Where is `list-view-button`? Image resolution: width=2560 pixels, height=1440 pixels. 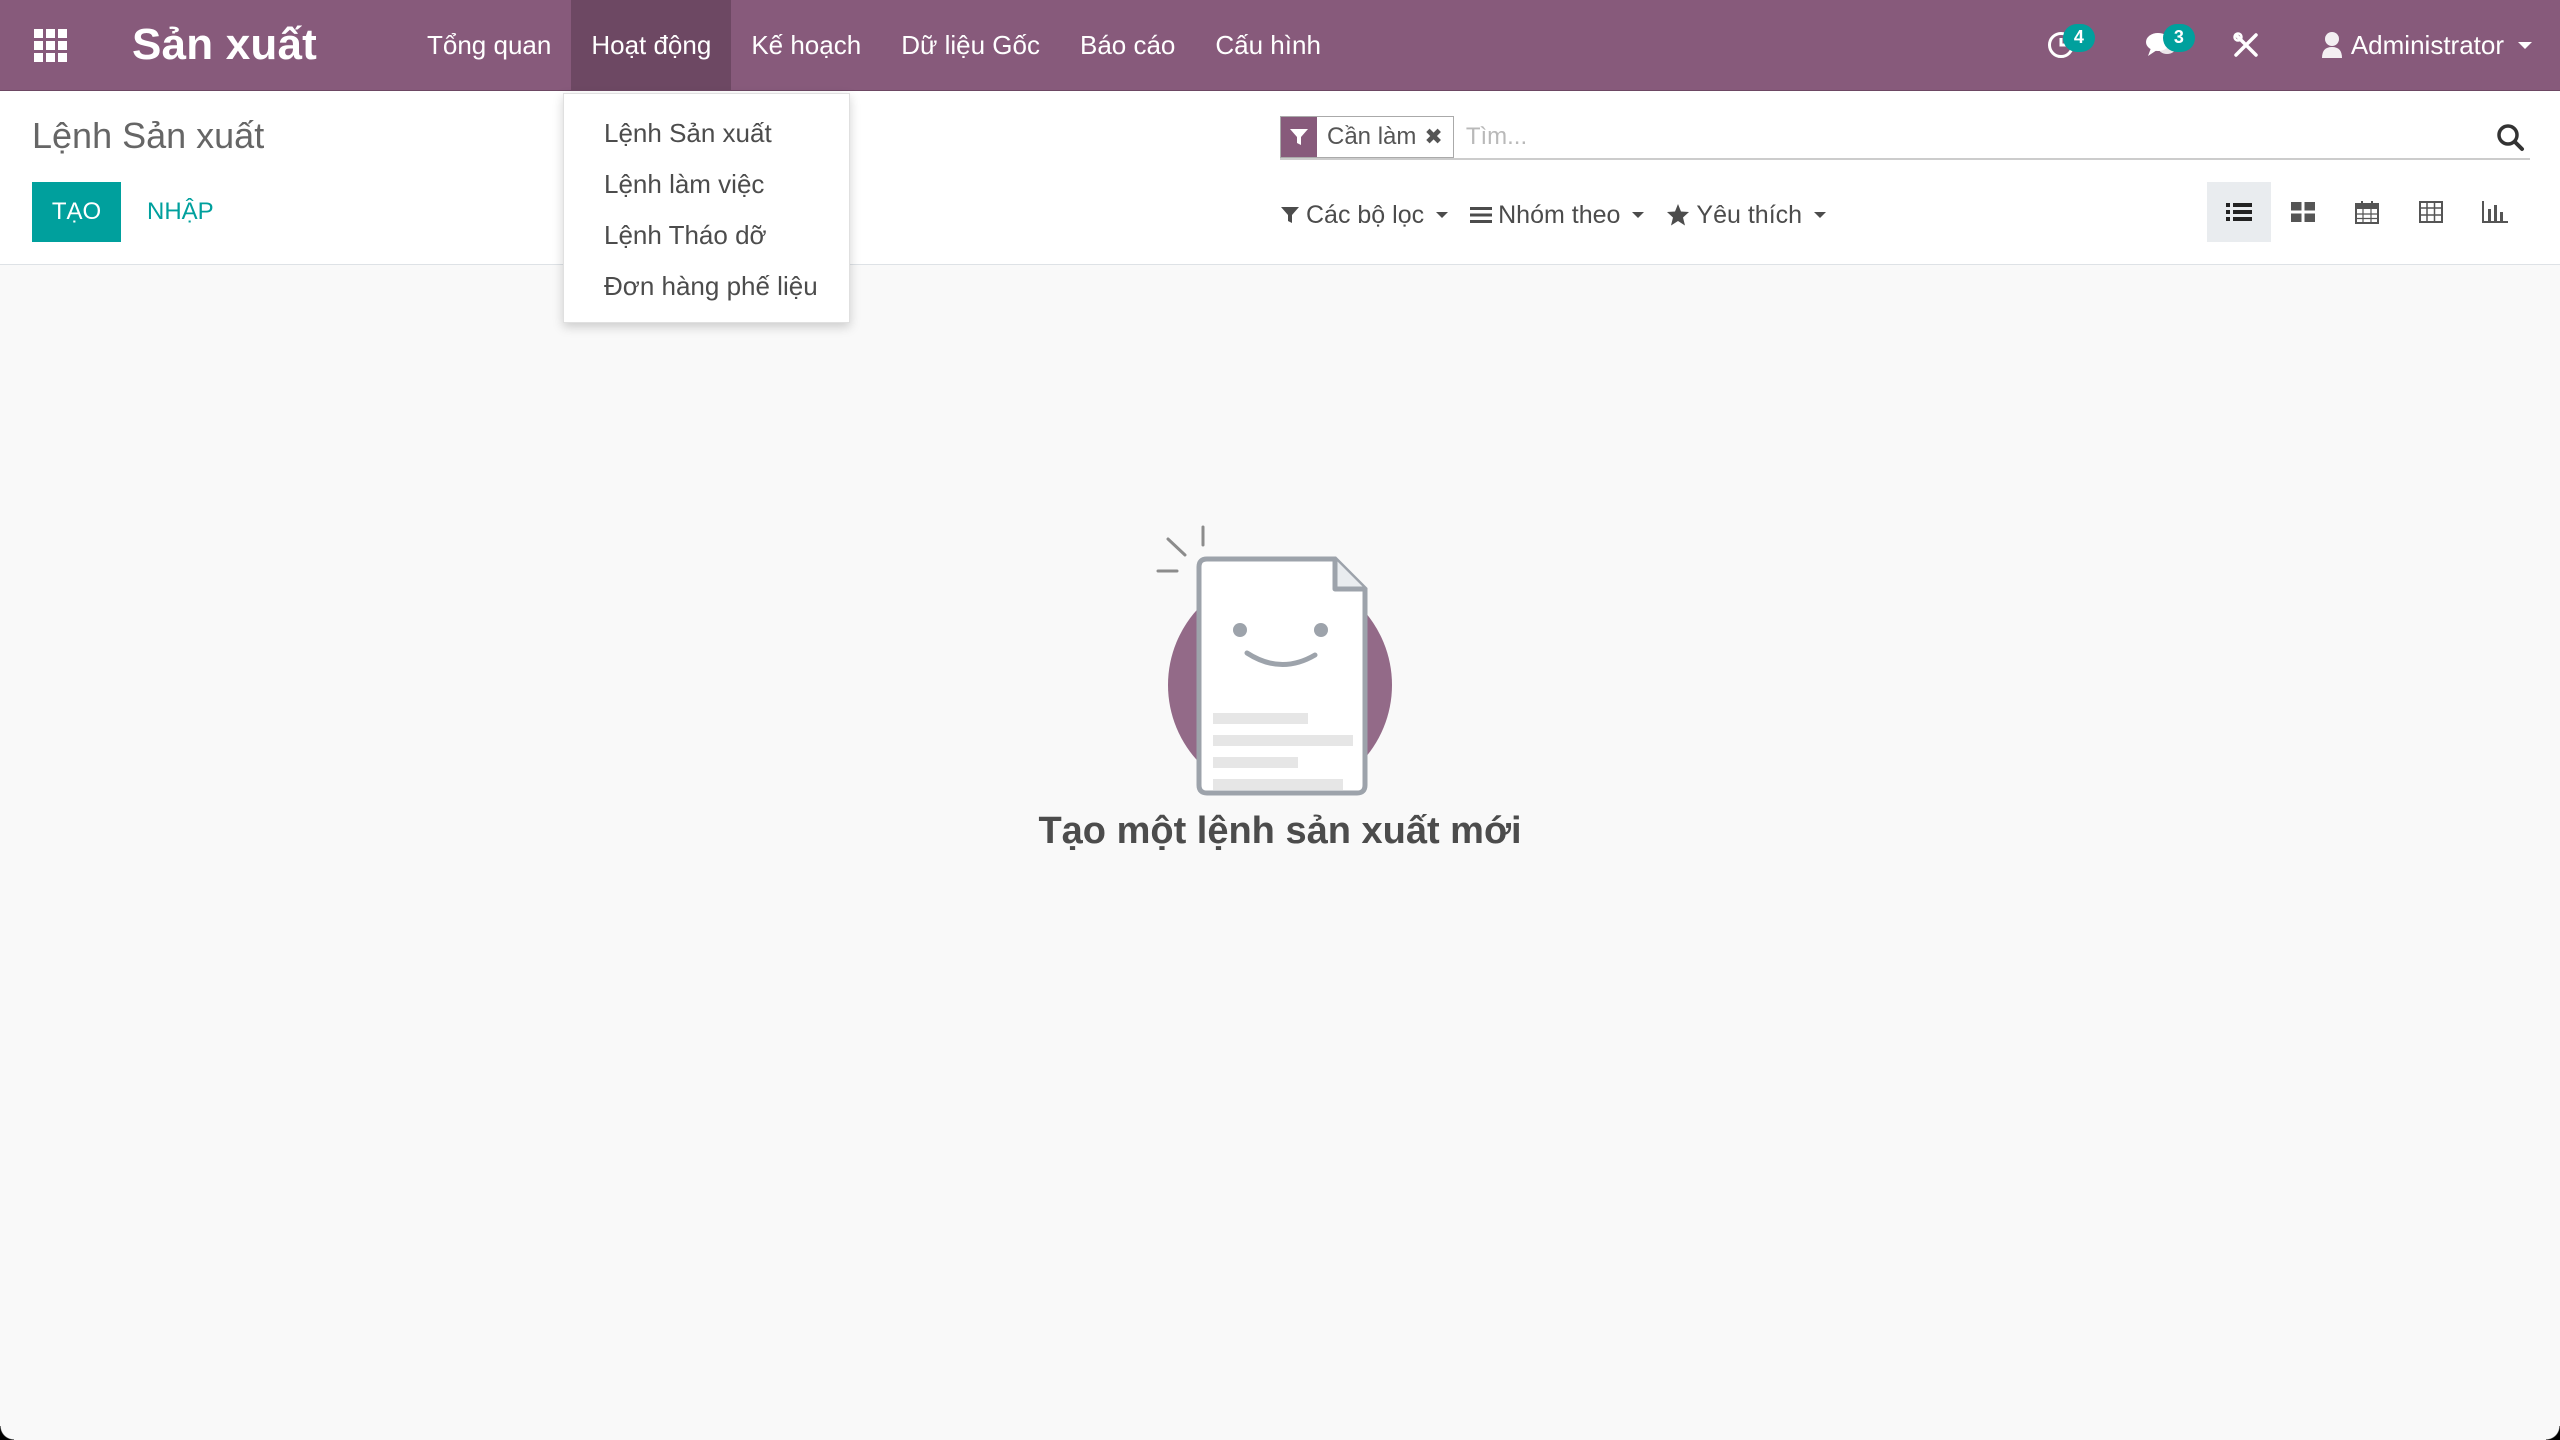 list-view-button is located at coordinates (2239, 212).